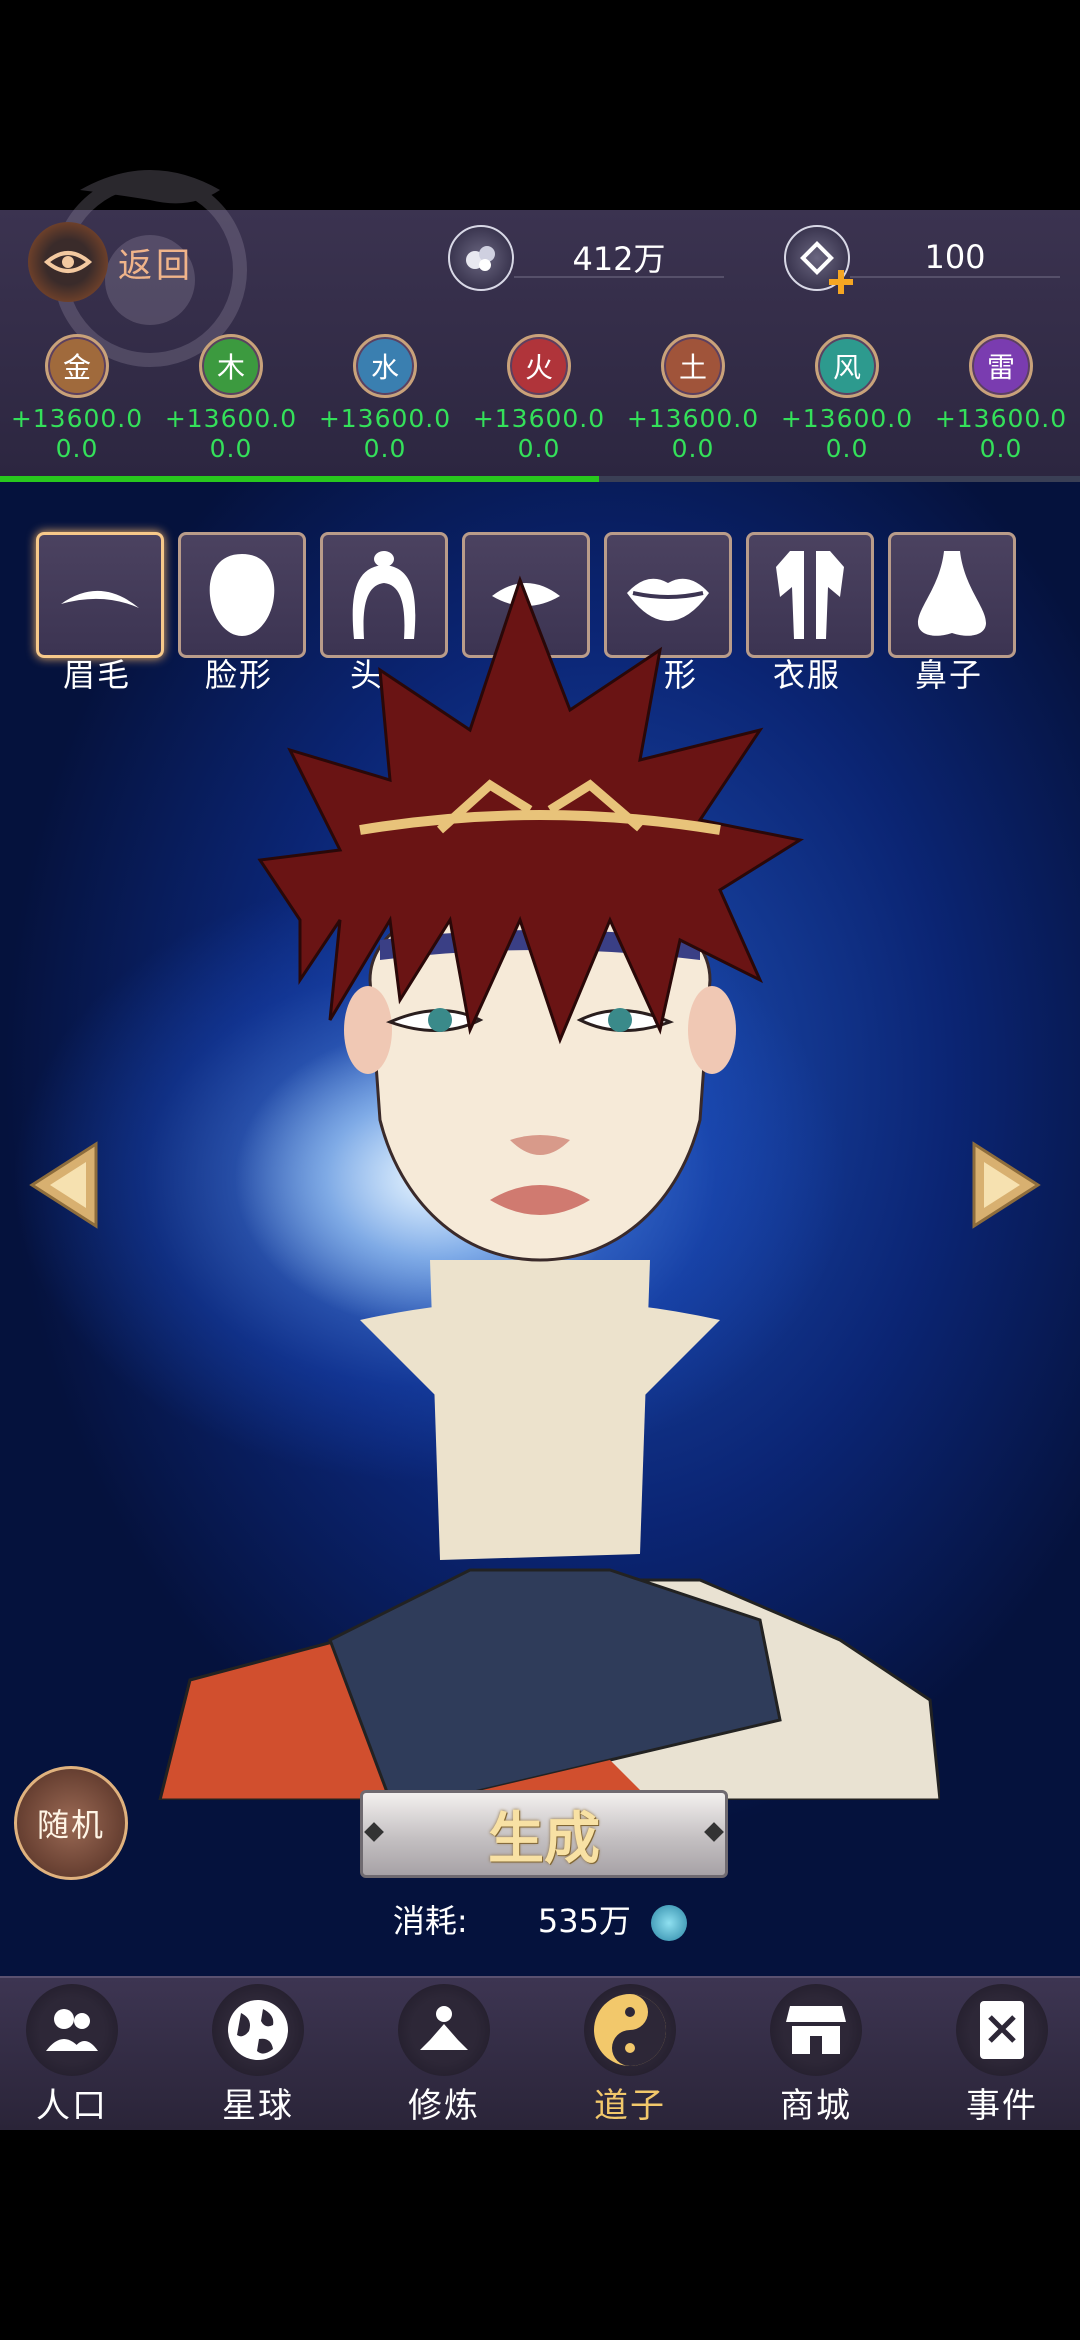  What do you see at coordinates (1006, 1185) in the screenshot?
I see `next-arrow-button` at bounding box center [1006, 1185].